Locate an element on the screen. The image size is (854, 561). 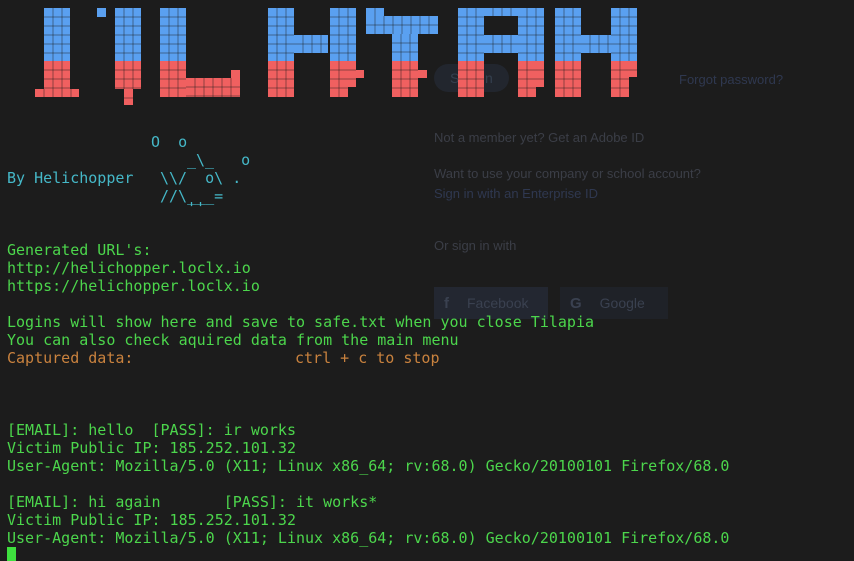
bg-or-sign-in-text: Or sign in with is located at coordinates (475, 245).